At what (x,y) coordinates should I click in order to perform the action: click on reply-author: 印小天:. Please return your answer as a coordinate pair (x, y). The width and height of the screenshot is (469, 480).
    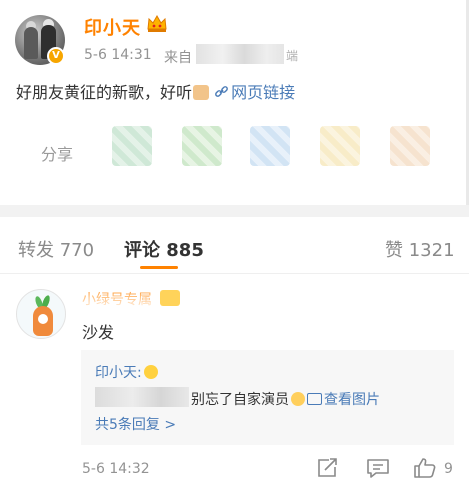
    Looking at the image, I should click on (126, 372).